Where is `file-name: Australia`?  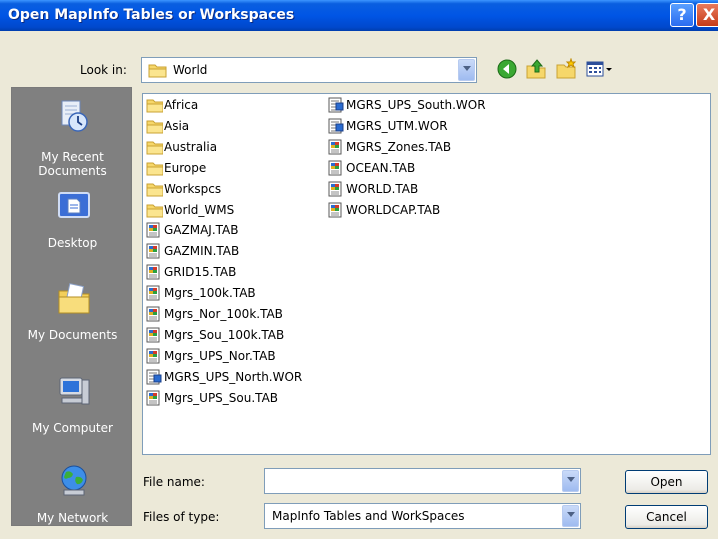 file-name: Australia is located at coordinates (191, 146).